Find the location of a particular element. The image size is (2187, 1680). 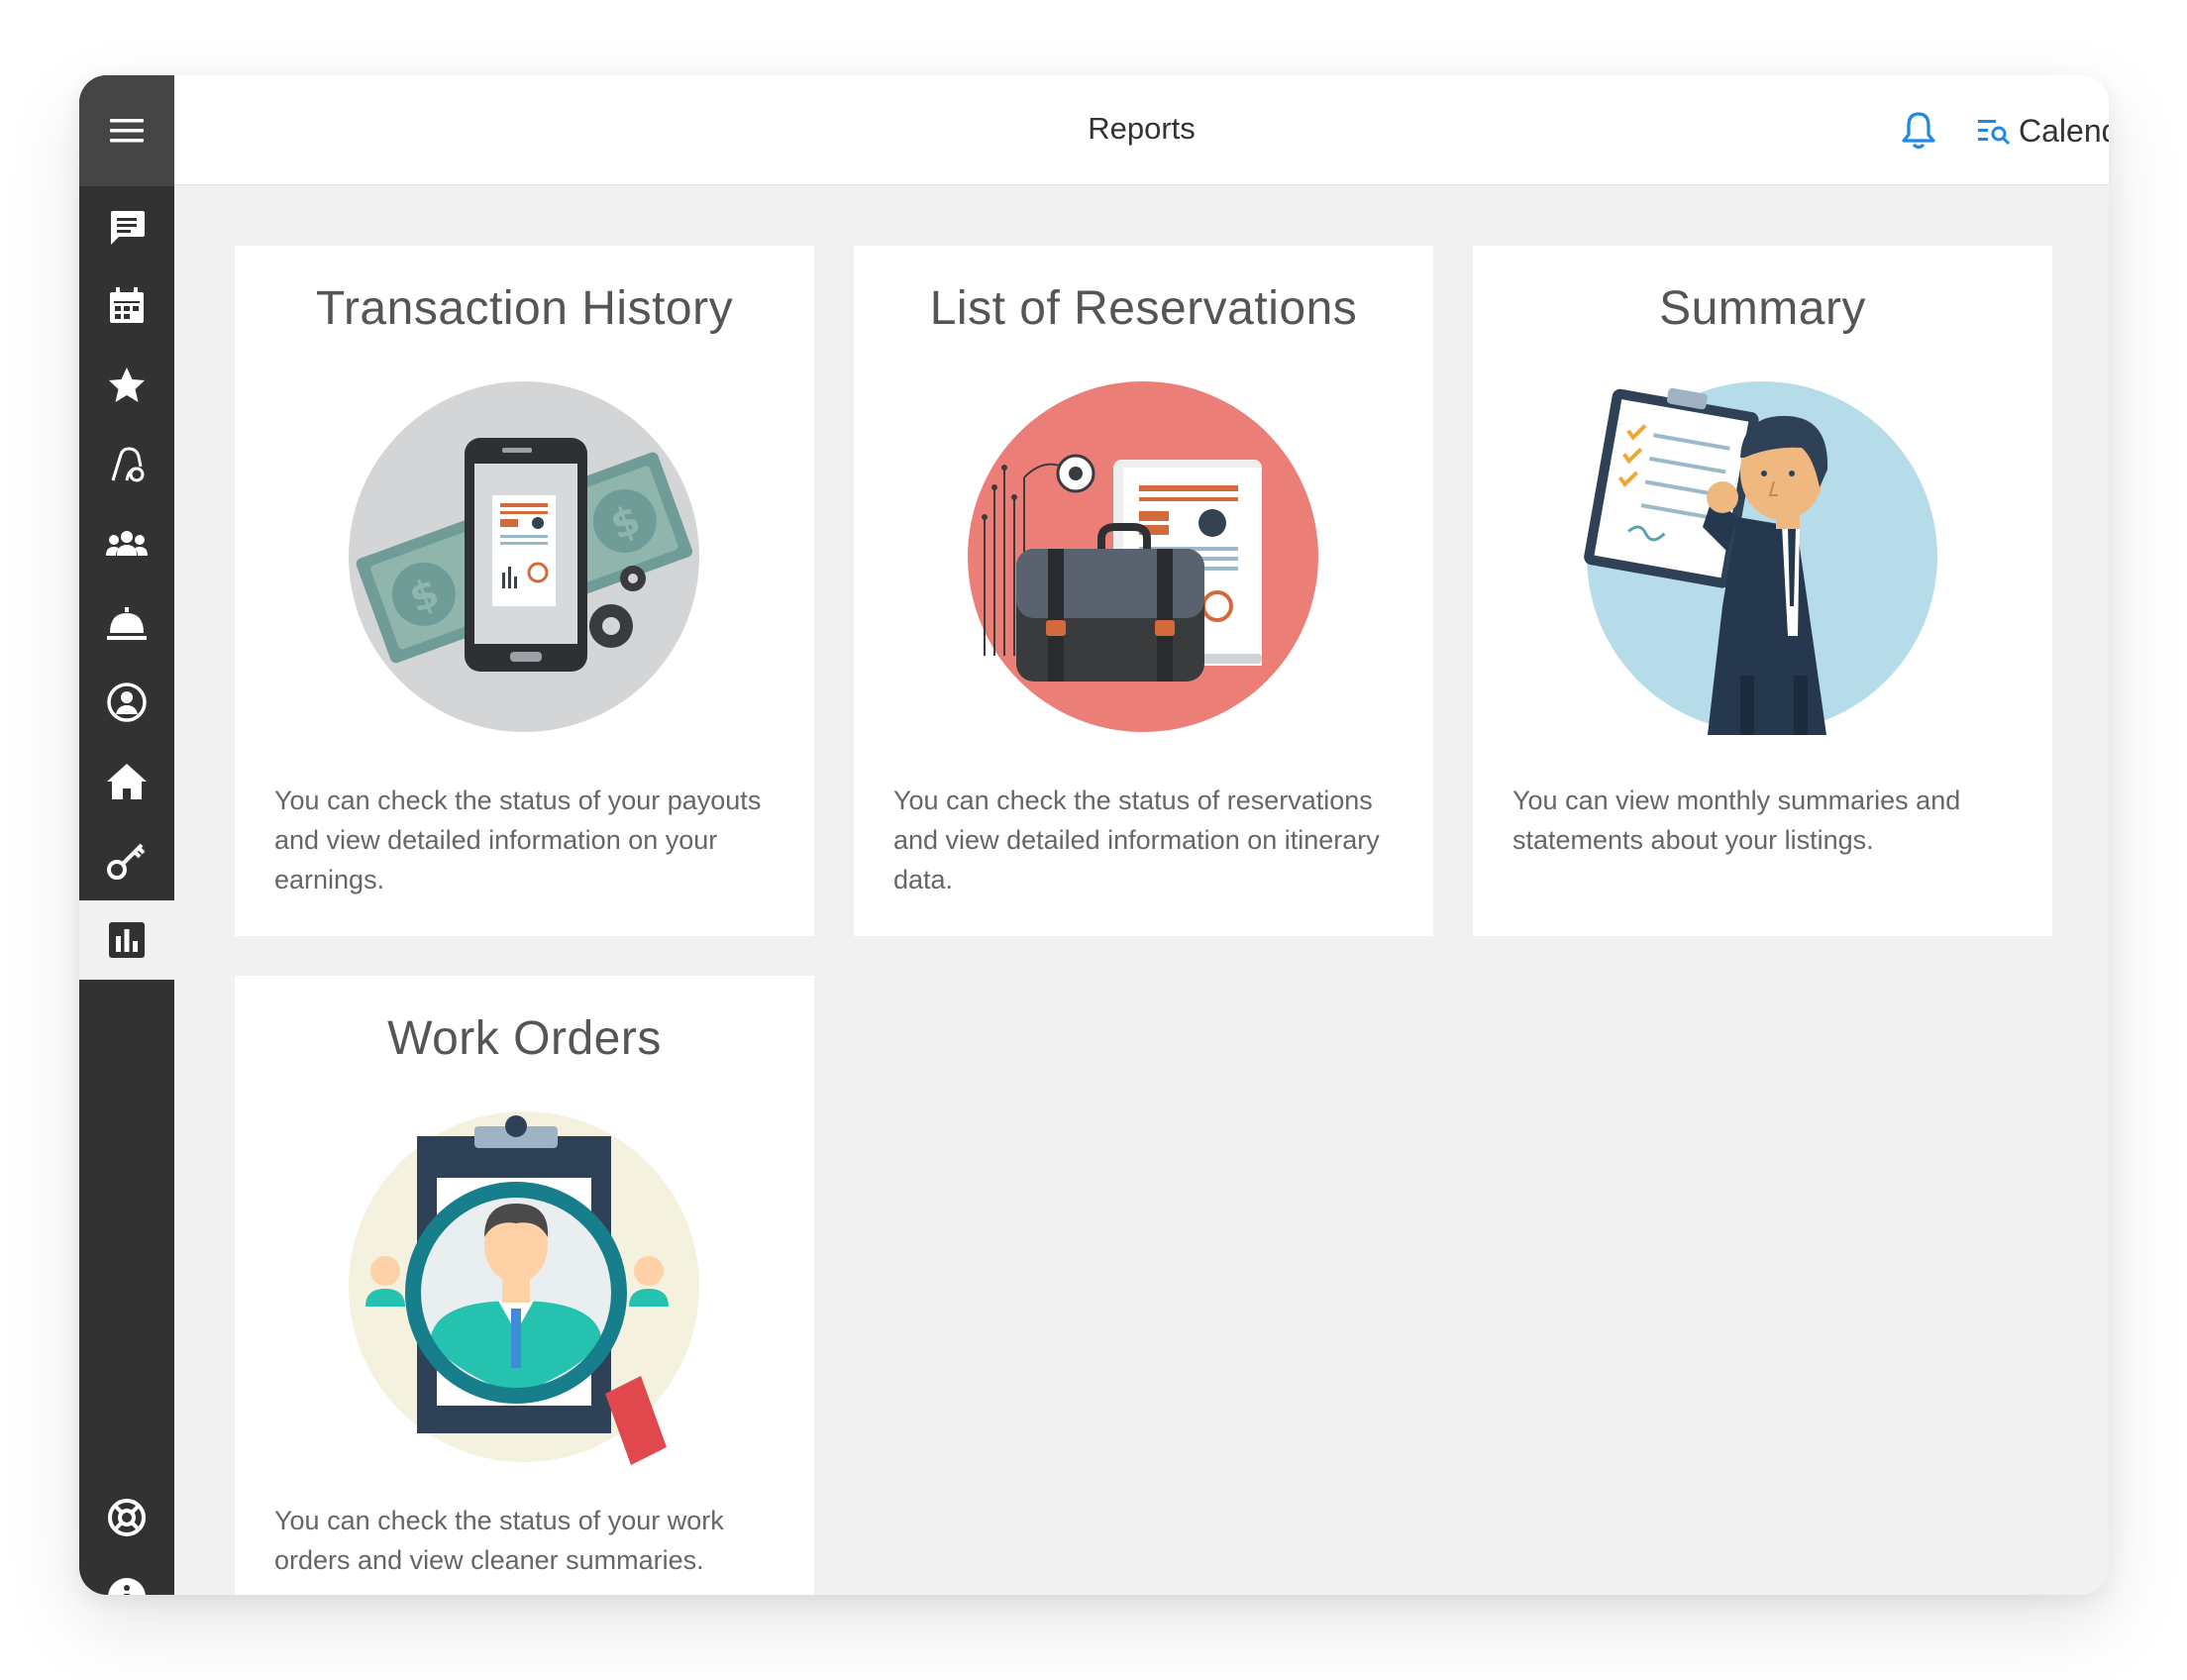

sidebar is located at coordinates (126, 835).